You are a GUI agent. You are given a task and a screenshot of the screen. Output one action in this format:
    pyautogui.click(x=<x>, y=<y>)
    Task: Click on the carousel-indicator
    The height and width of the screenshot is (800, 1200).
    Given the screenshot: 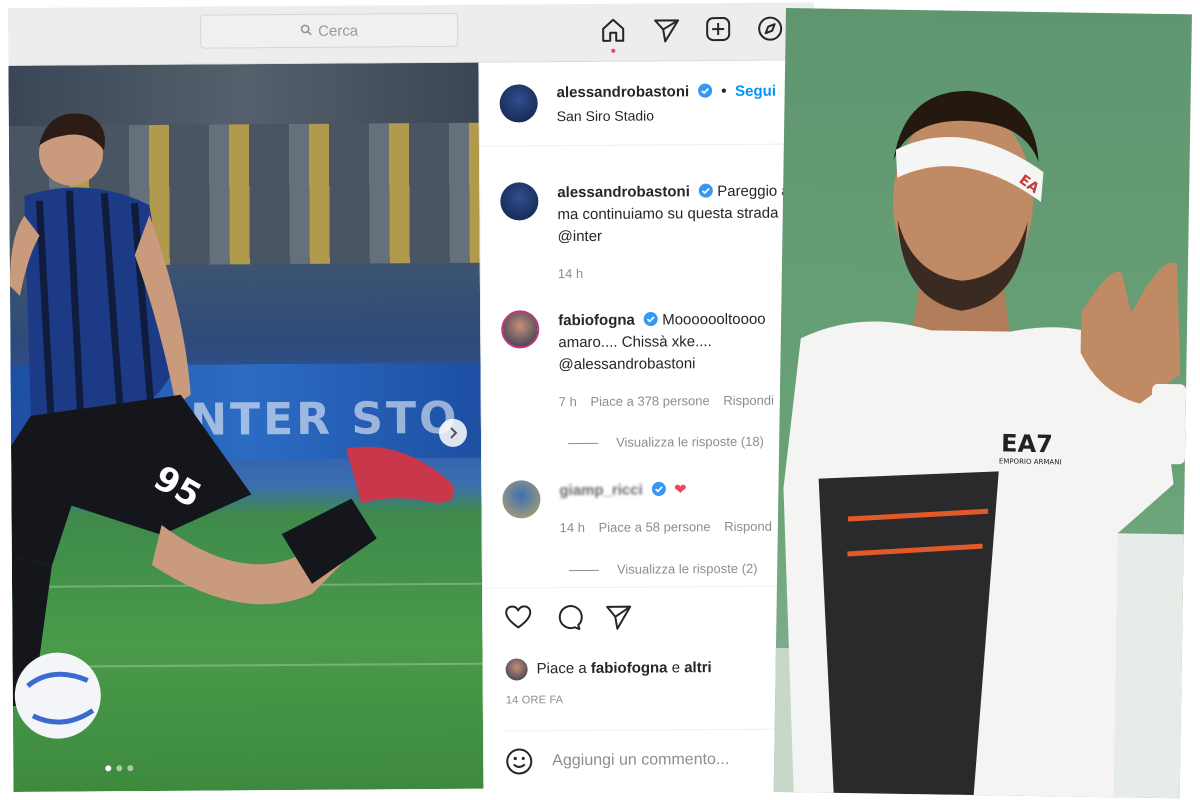 What is the action you would take?
    pyautogui.click(x=119, y=768)
    